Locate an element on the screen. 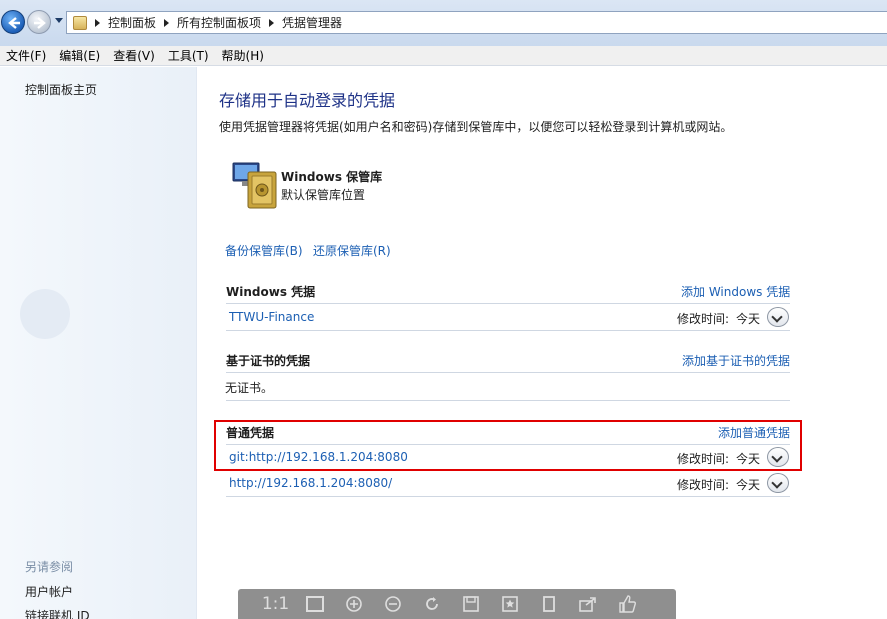 This screenshot has width=887, height=619. breadcrumb-label: 控制面板 is located at coordinates (132, 22).